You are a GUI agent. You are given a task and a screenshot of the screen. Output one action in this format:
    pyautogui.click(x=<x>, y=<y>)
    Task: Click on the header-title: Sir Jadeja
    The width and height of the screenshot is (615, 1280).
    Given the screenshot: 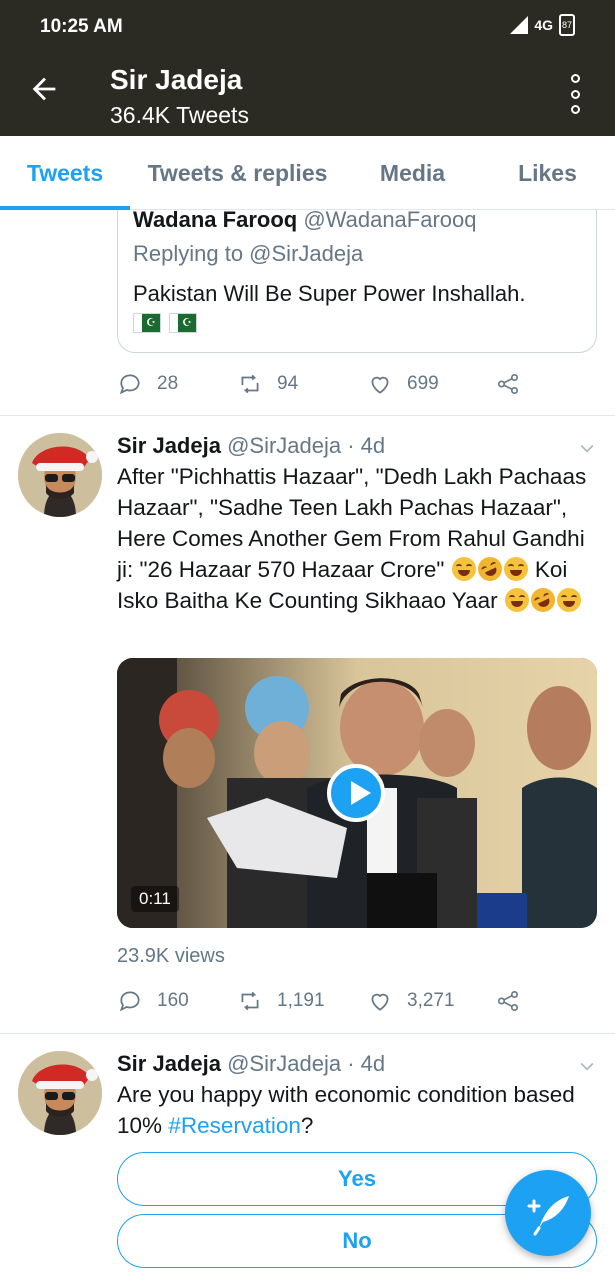 What is the action you would take?
    pyautogui.click(x=176, y=79)
    